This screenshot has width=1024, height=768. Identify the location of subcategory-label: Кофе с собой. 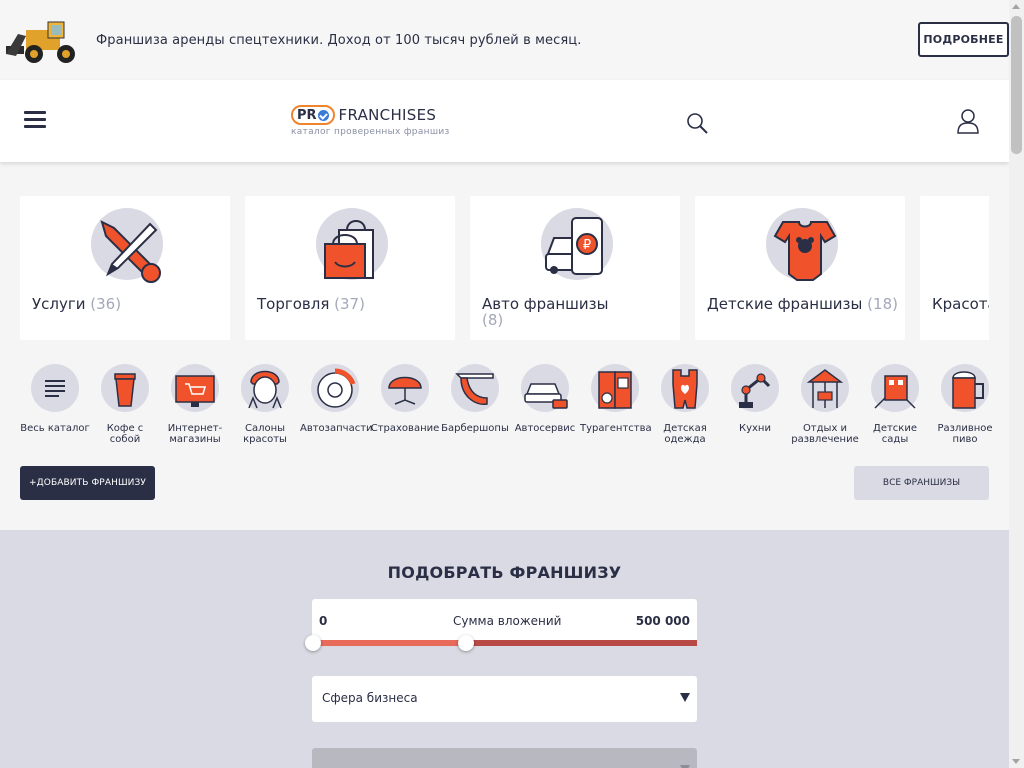
(125, 434).